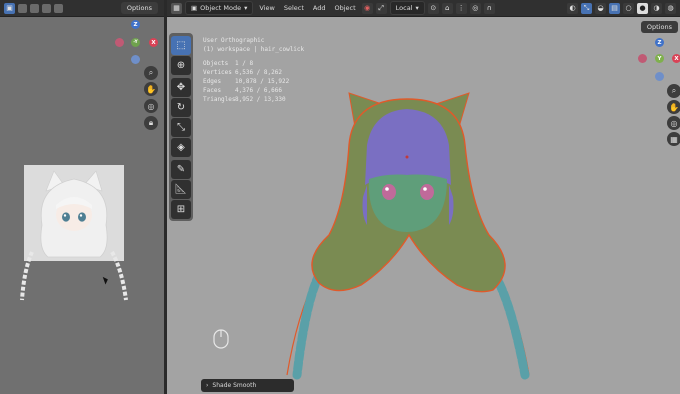  Describe the element at coordinates (207, 385) in the screenshot. I see `chevron-right-icon: ›` at that location.